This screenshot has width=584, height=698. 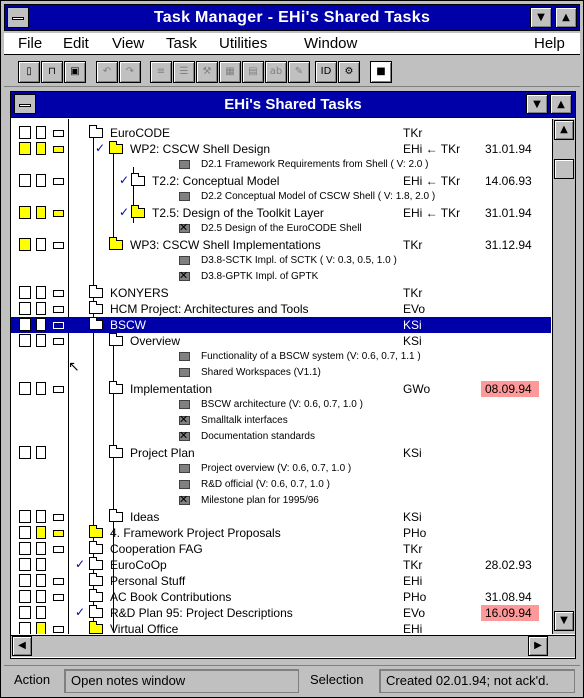 What do you see at coordinates (538, 646) in the screenshot?
I see `scroll-right-button: ▶` at bounding box center [538, 646].